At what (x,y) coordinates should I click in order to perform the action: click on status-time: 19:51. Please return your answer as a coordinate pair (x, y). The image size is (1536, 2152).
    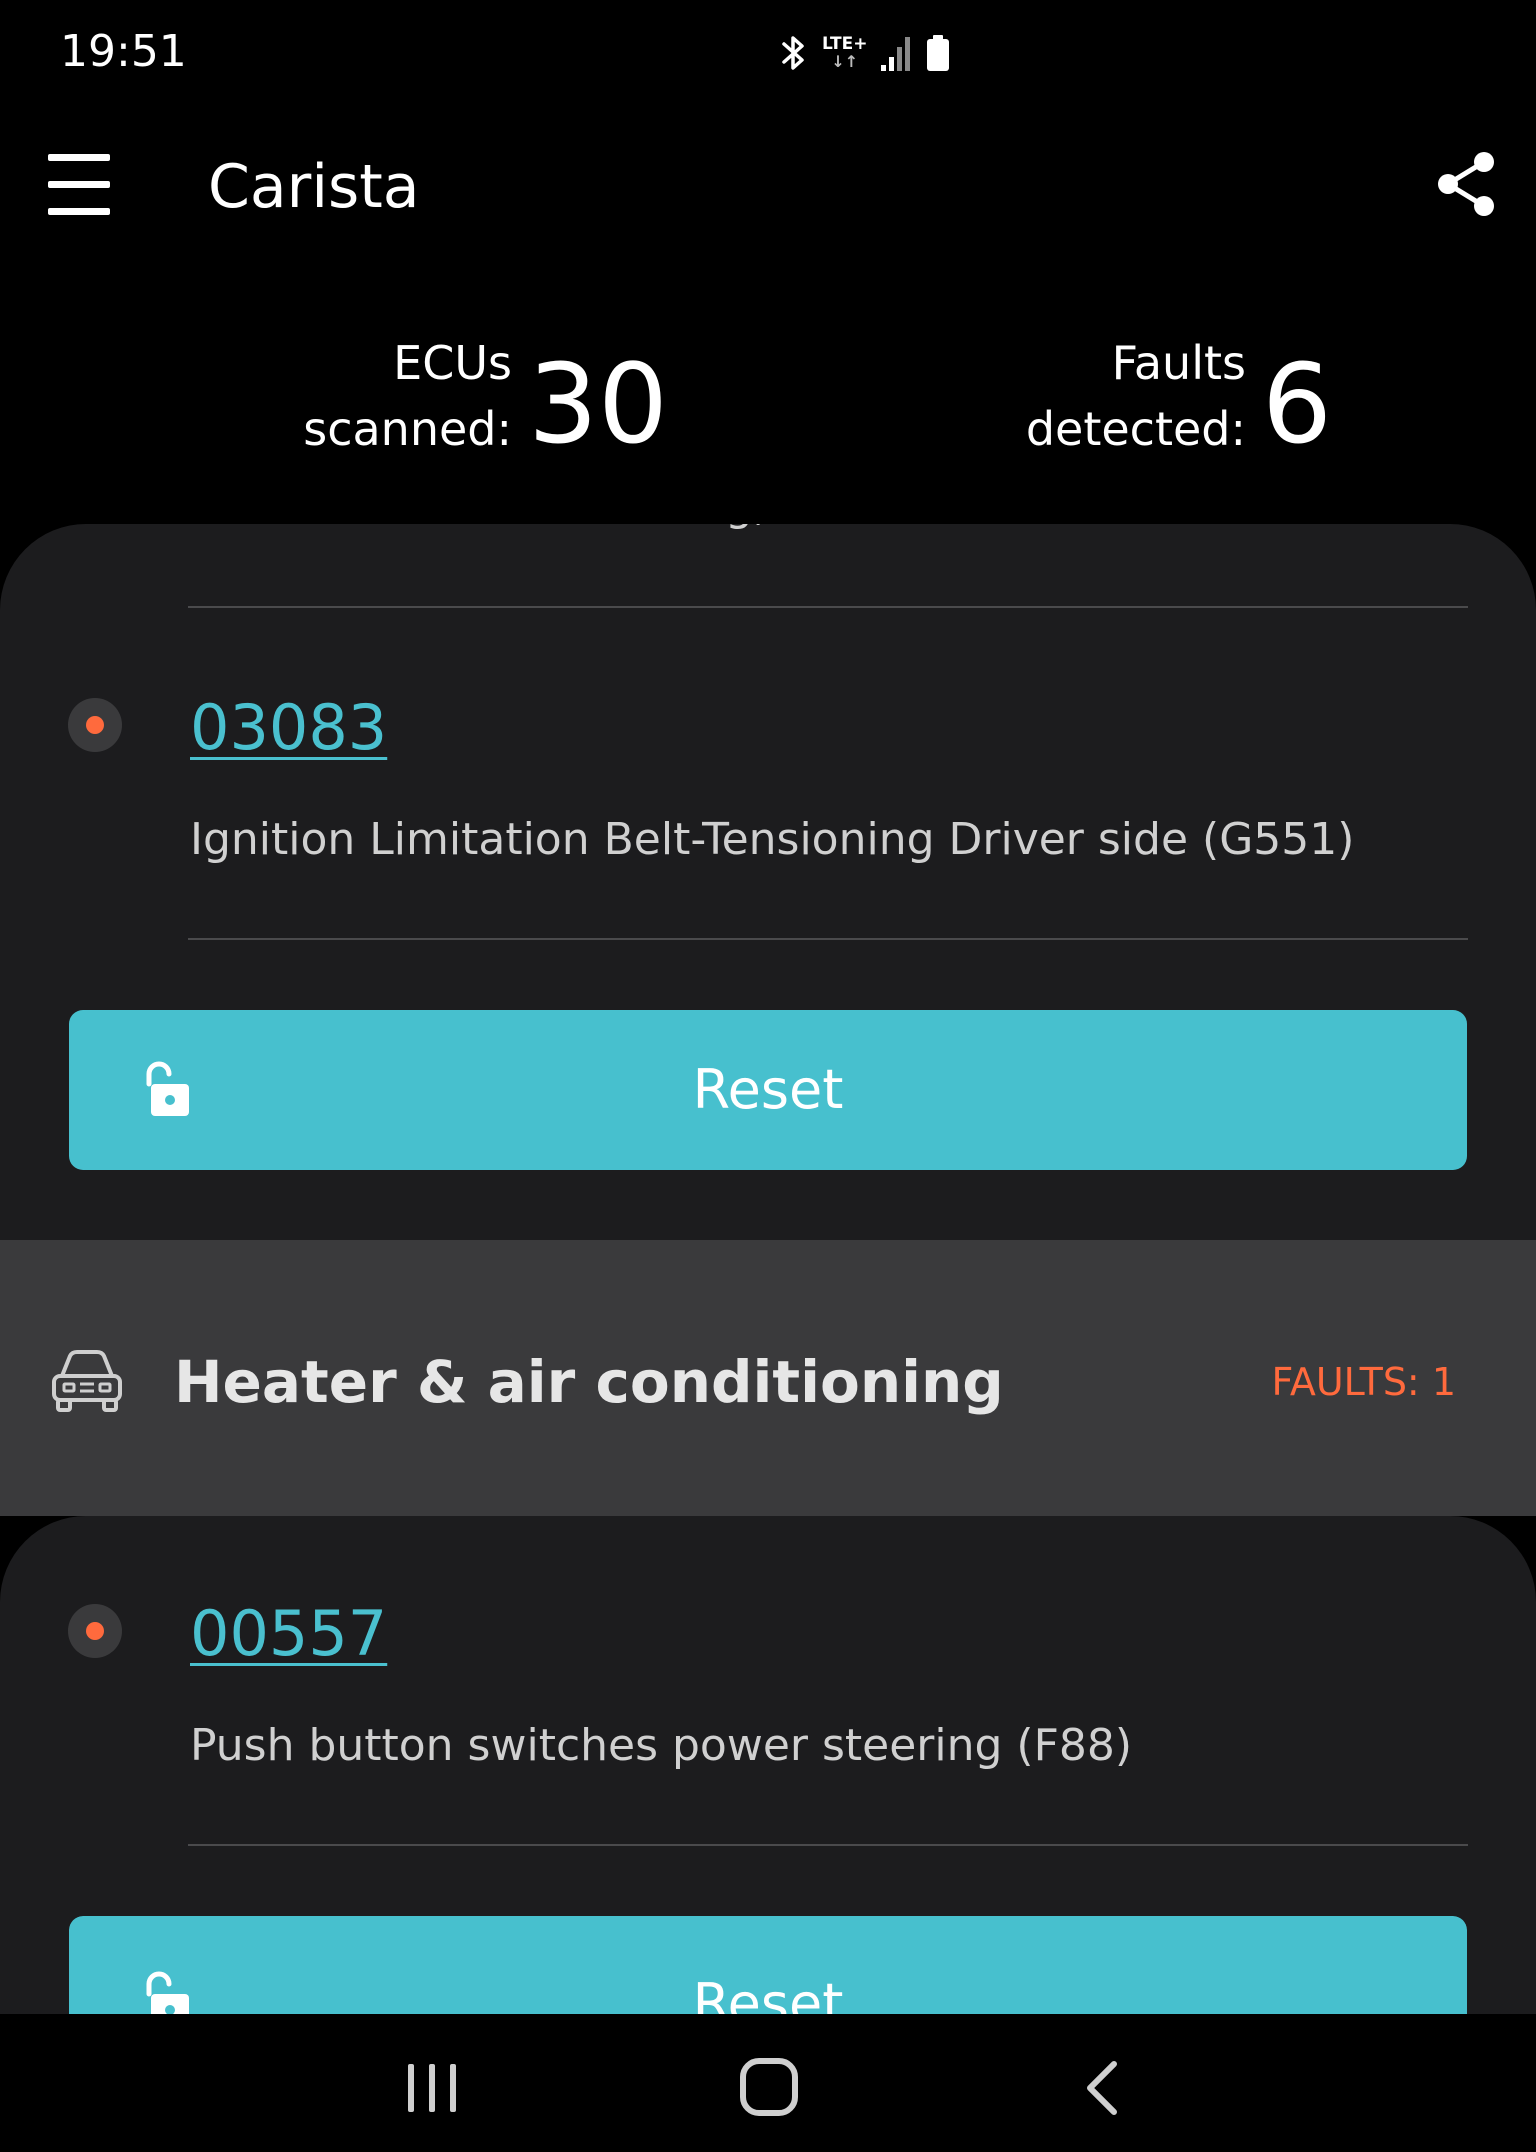
    Looking at the image, I should click on (123, 51).